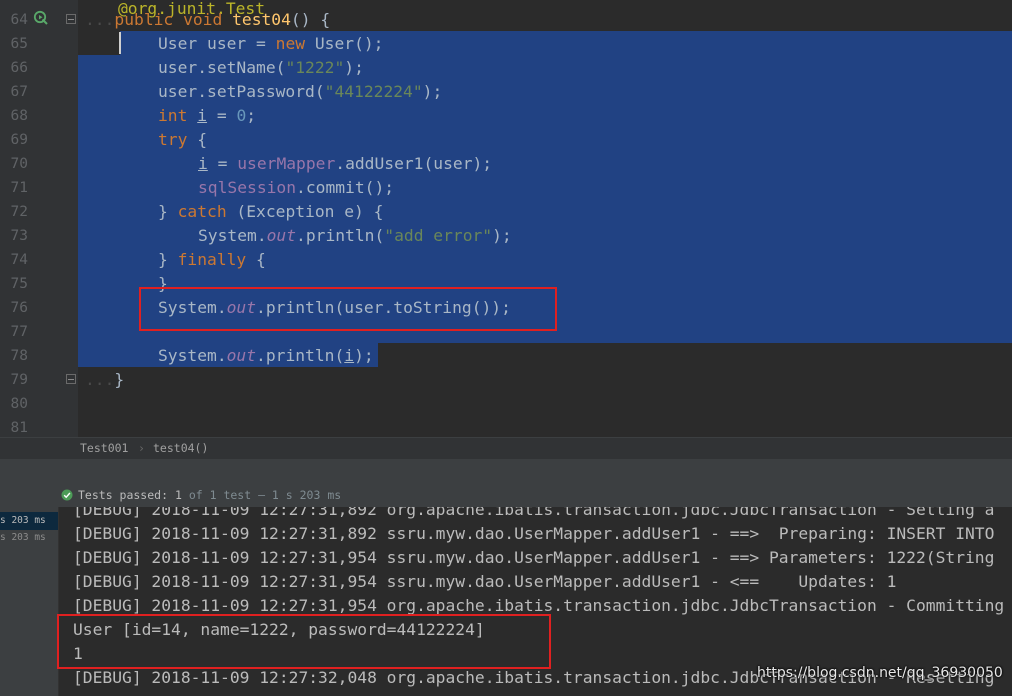 The height and width of the screenshot is (696, 1012). What do you see at coordinates (208, 19) in the screenshot?
I see `code-line-method-decl: ...public void test04() {` at bounding box center [208, 19].